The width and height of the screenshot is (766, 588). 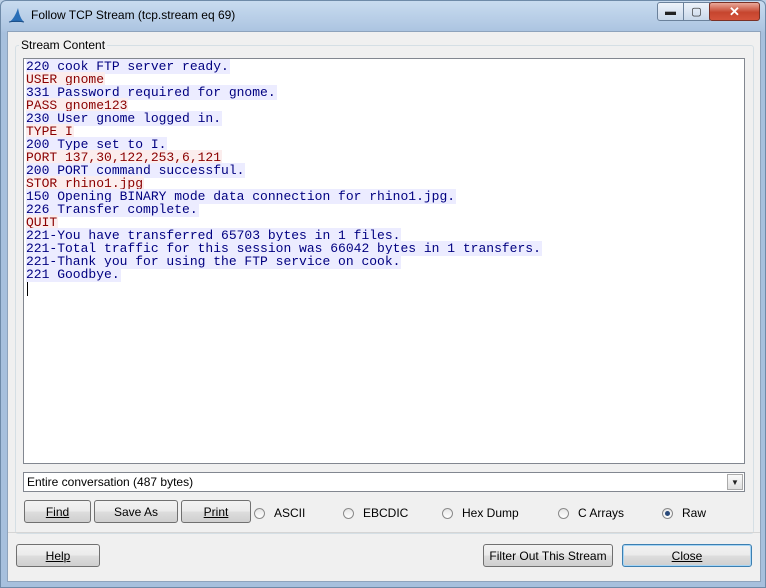 I want to click on window-close-button: ✕, so click(x=734, y=11).